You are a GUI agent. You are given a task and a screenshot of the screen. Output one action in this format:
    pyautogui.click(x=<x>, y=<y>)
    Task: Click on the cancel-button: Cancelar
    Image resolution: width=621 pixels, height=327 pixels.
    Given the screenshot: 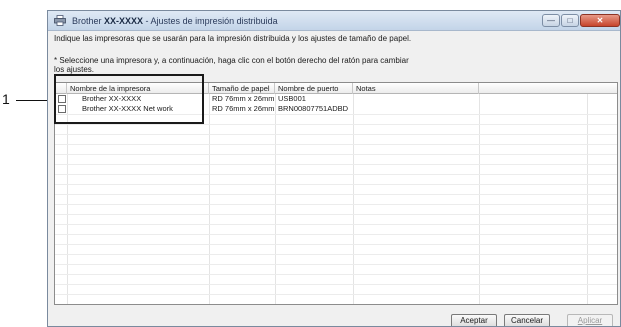 What is the action you would take?
    pyautogui.click(x=527, y=320)
    